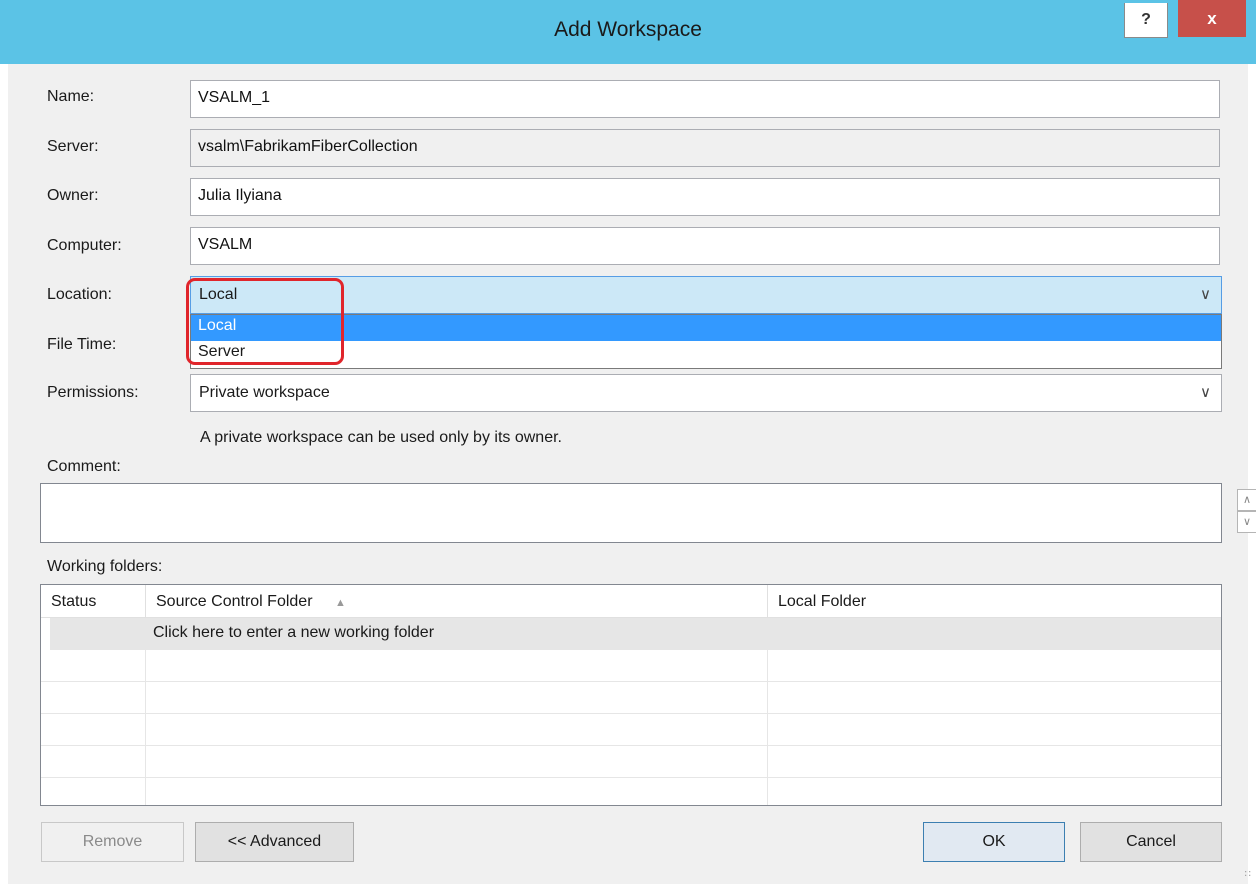 The height and width of the screenshot is (884, 1256). I want to click on new-working-folder-row: Click here to enter a new working folder, so click(635, 634).